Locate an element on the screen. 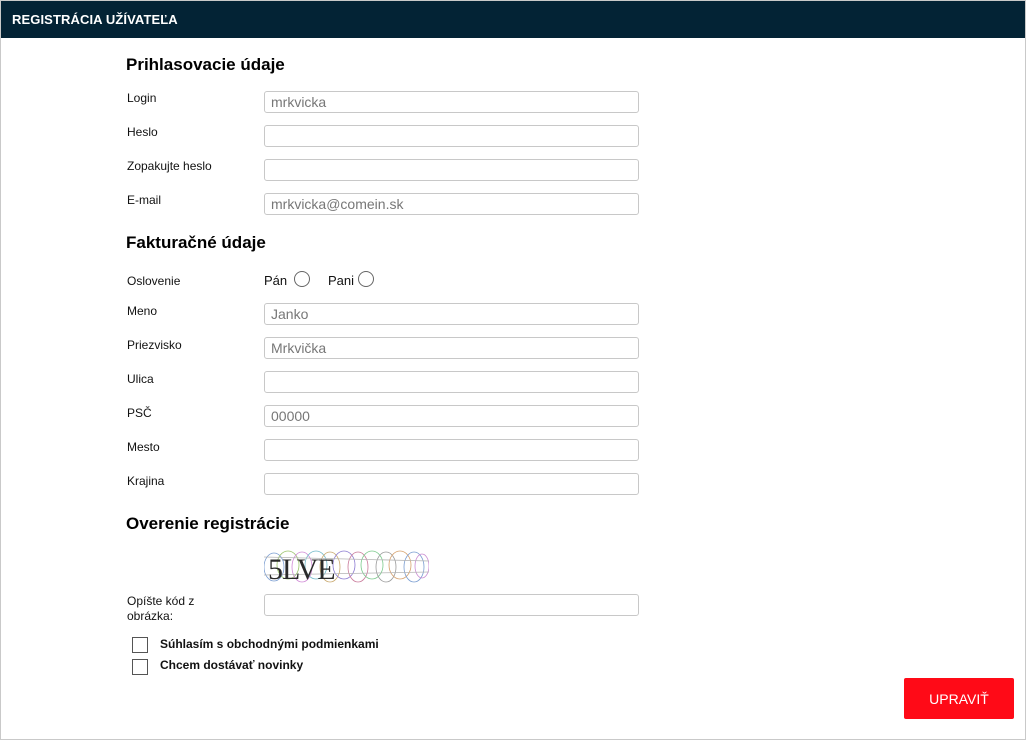 The image size is (1026, 740). first-name-input is located at coordinates (451, 314).